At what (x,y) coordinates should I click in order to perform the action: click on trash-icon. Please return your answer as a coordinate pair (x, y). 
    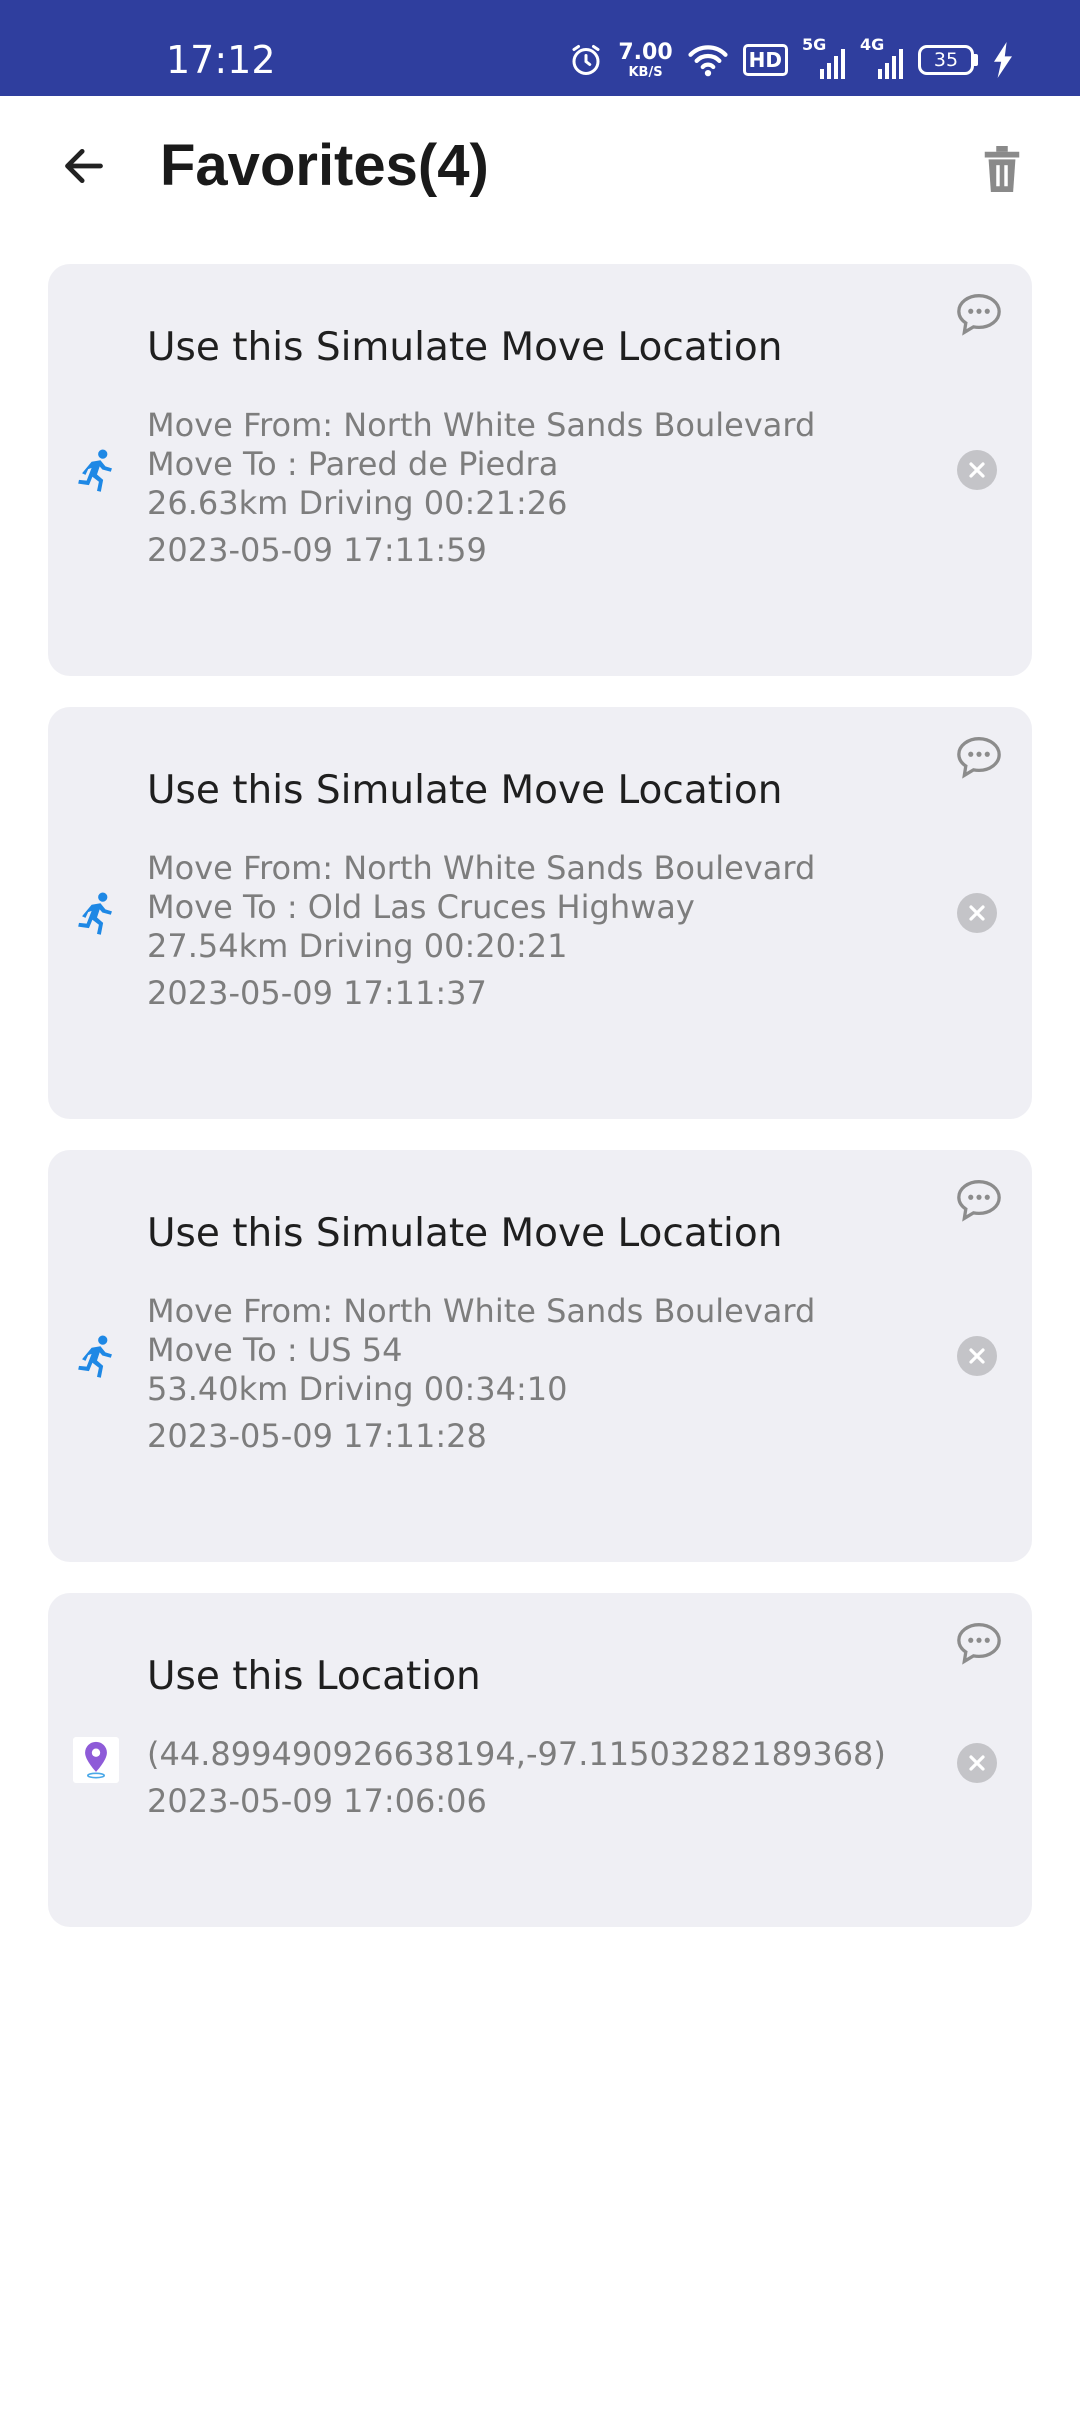
    Looking at the image, I should click on (1002, 169).